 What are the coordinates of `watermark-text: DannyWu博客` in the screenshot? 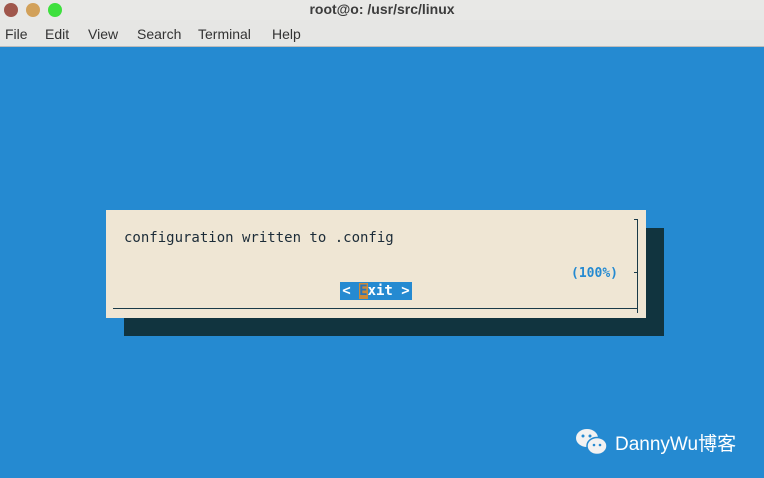 It's located at (676, 444).